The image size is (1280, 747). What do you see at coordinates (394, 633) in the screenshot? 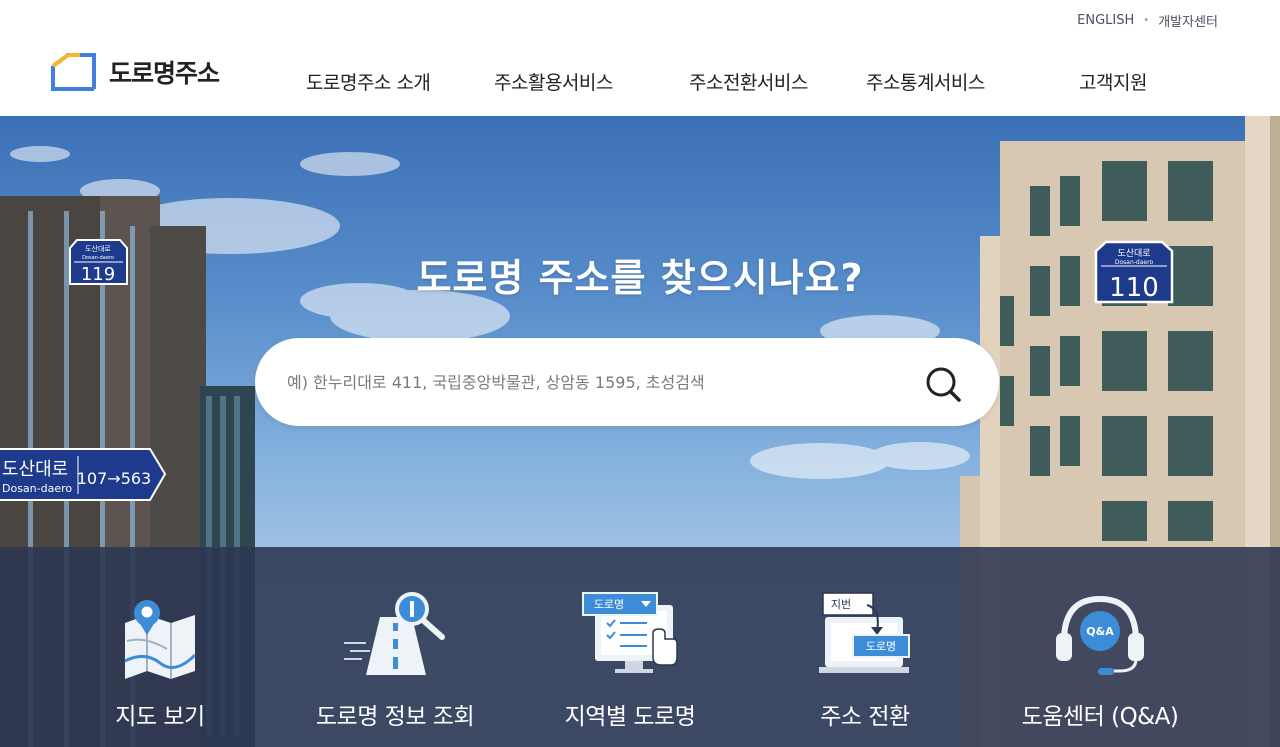
I see `road-search-icon` at bounding box center [394, 633].